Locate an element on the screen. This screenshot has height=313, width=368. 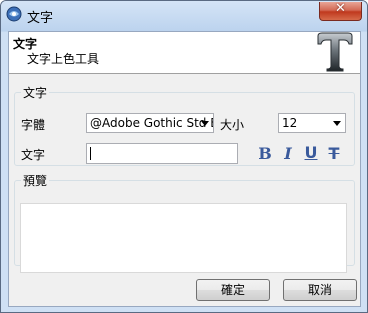
close-icon: ✕ is located at coordinates (340, 8).